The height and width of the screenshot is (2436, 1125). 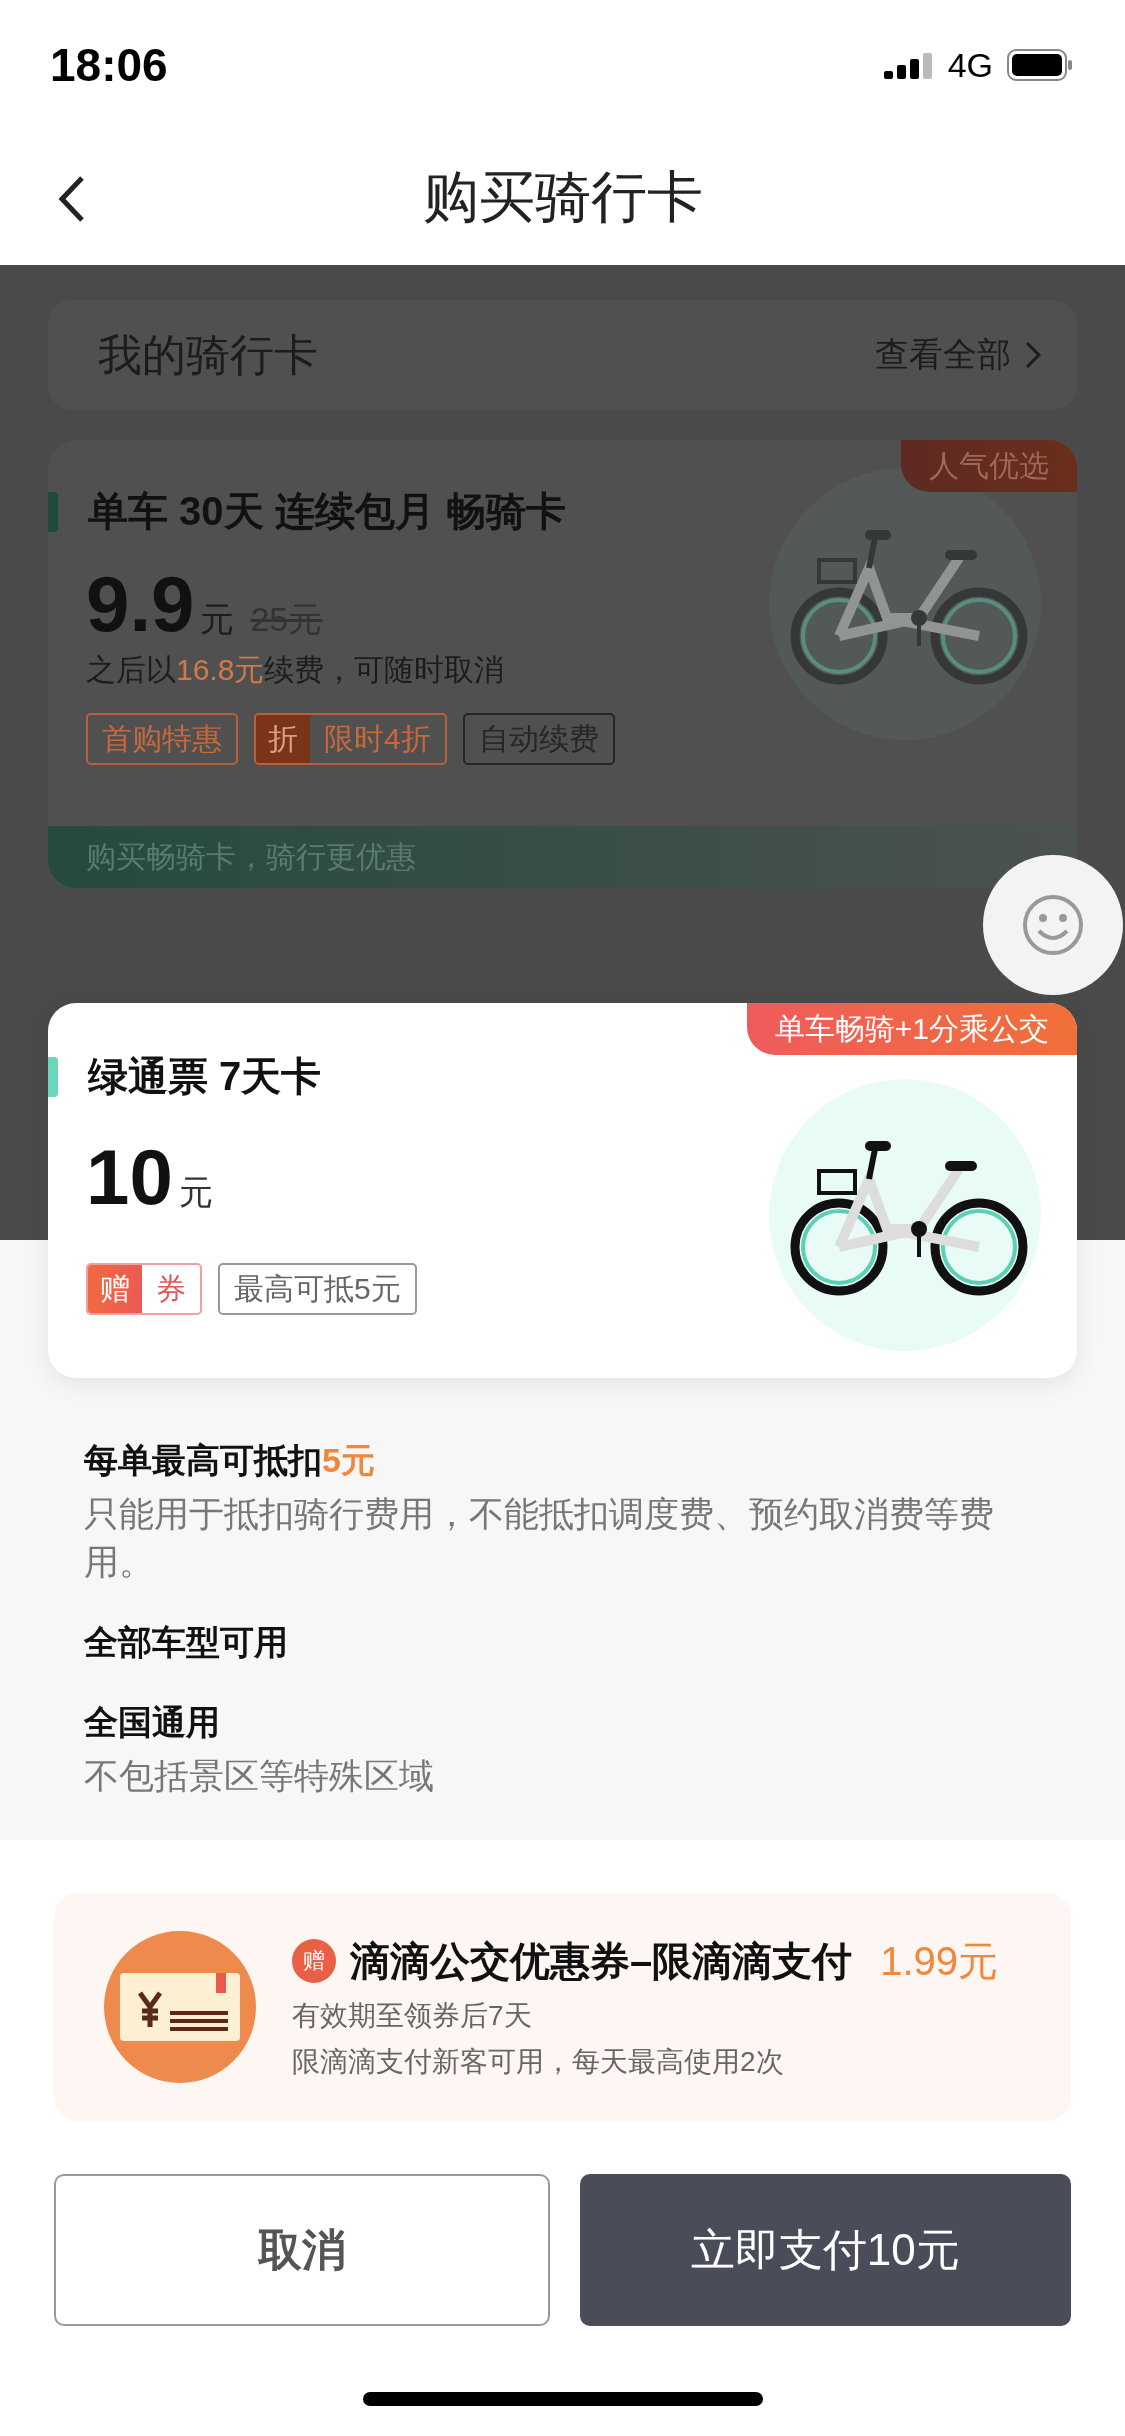 I want to click on cancel-button: 取消, so click(x=302, y=2250).